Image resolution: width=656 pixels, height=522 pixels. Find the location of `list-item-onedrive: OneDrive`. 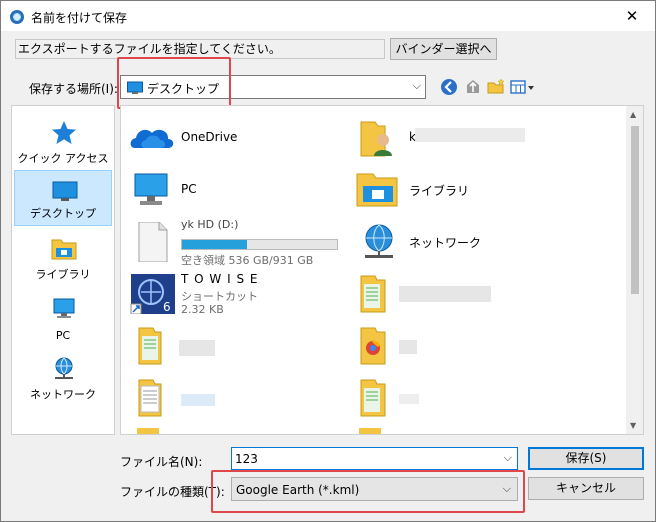

list-item-onedrive: OneDrive is located at coordinates (233, 138).